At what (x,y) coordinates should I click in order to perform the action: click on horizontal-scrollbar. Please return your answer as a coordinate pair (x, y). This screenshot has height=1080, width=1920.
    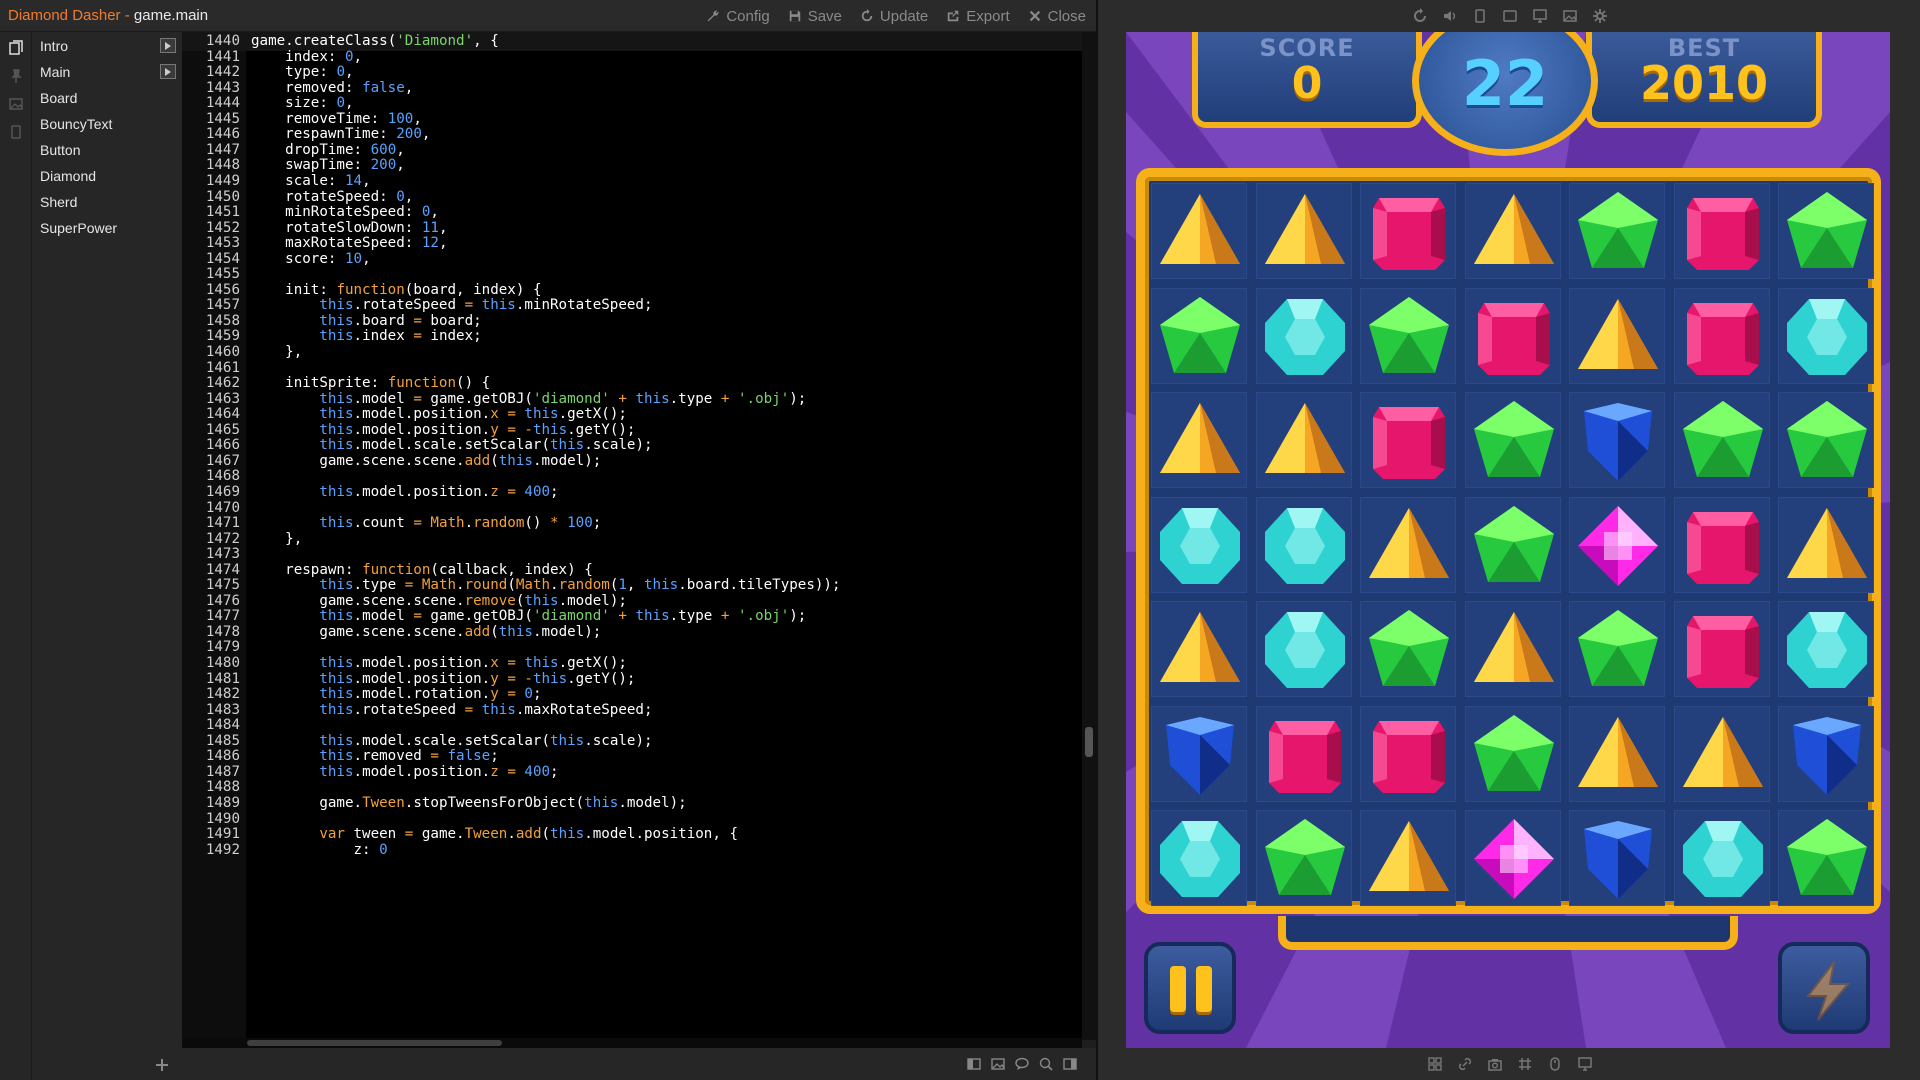
    Looking at the image, I should click on (632, 1043).